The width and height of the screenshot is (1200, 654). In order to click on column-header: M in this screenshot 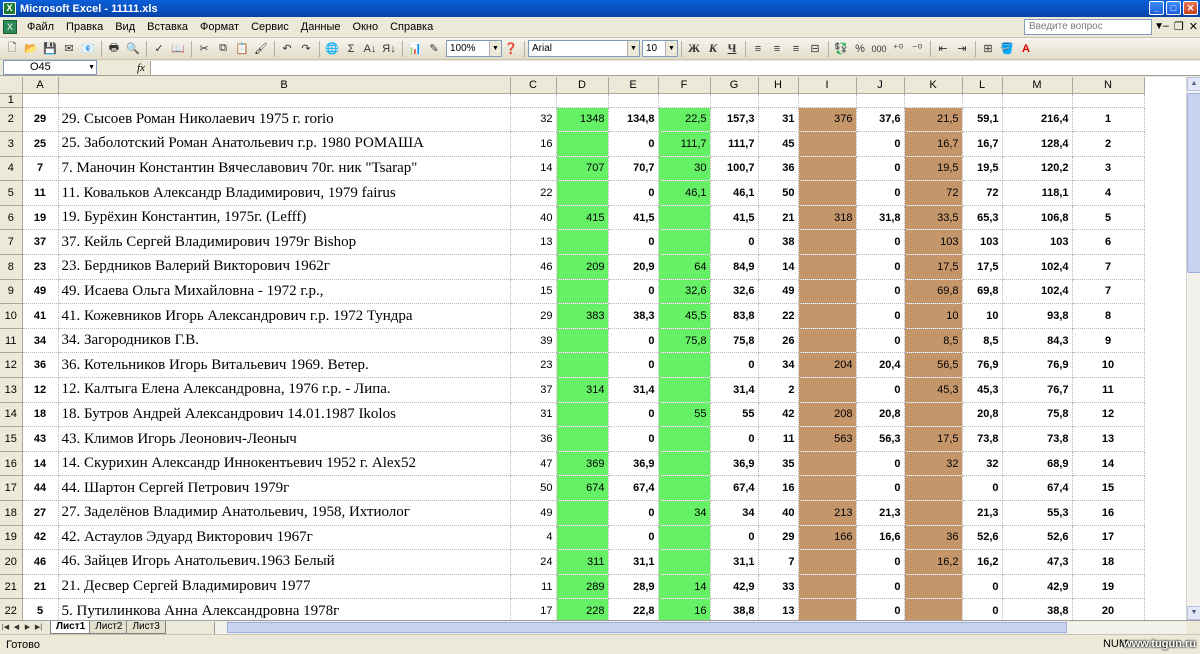, I will do `click(1037, 85)`.